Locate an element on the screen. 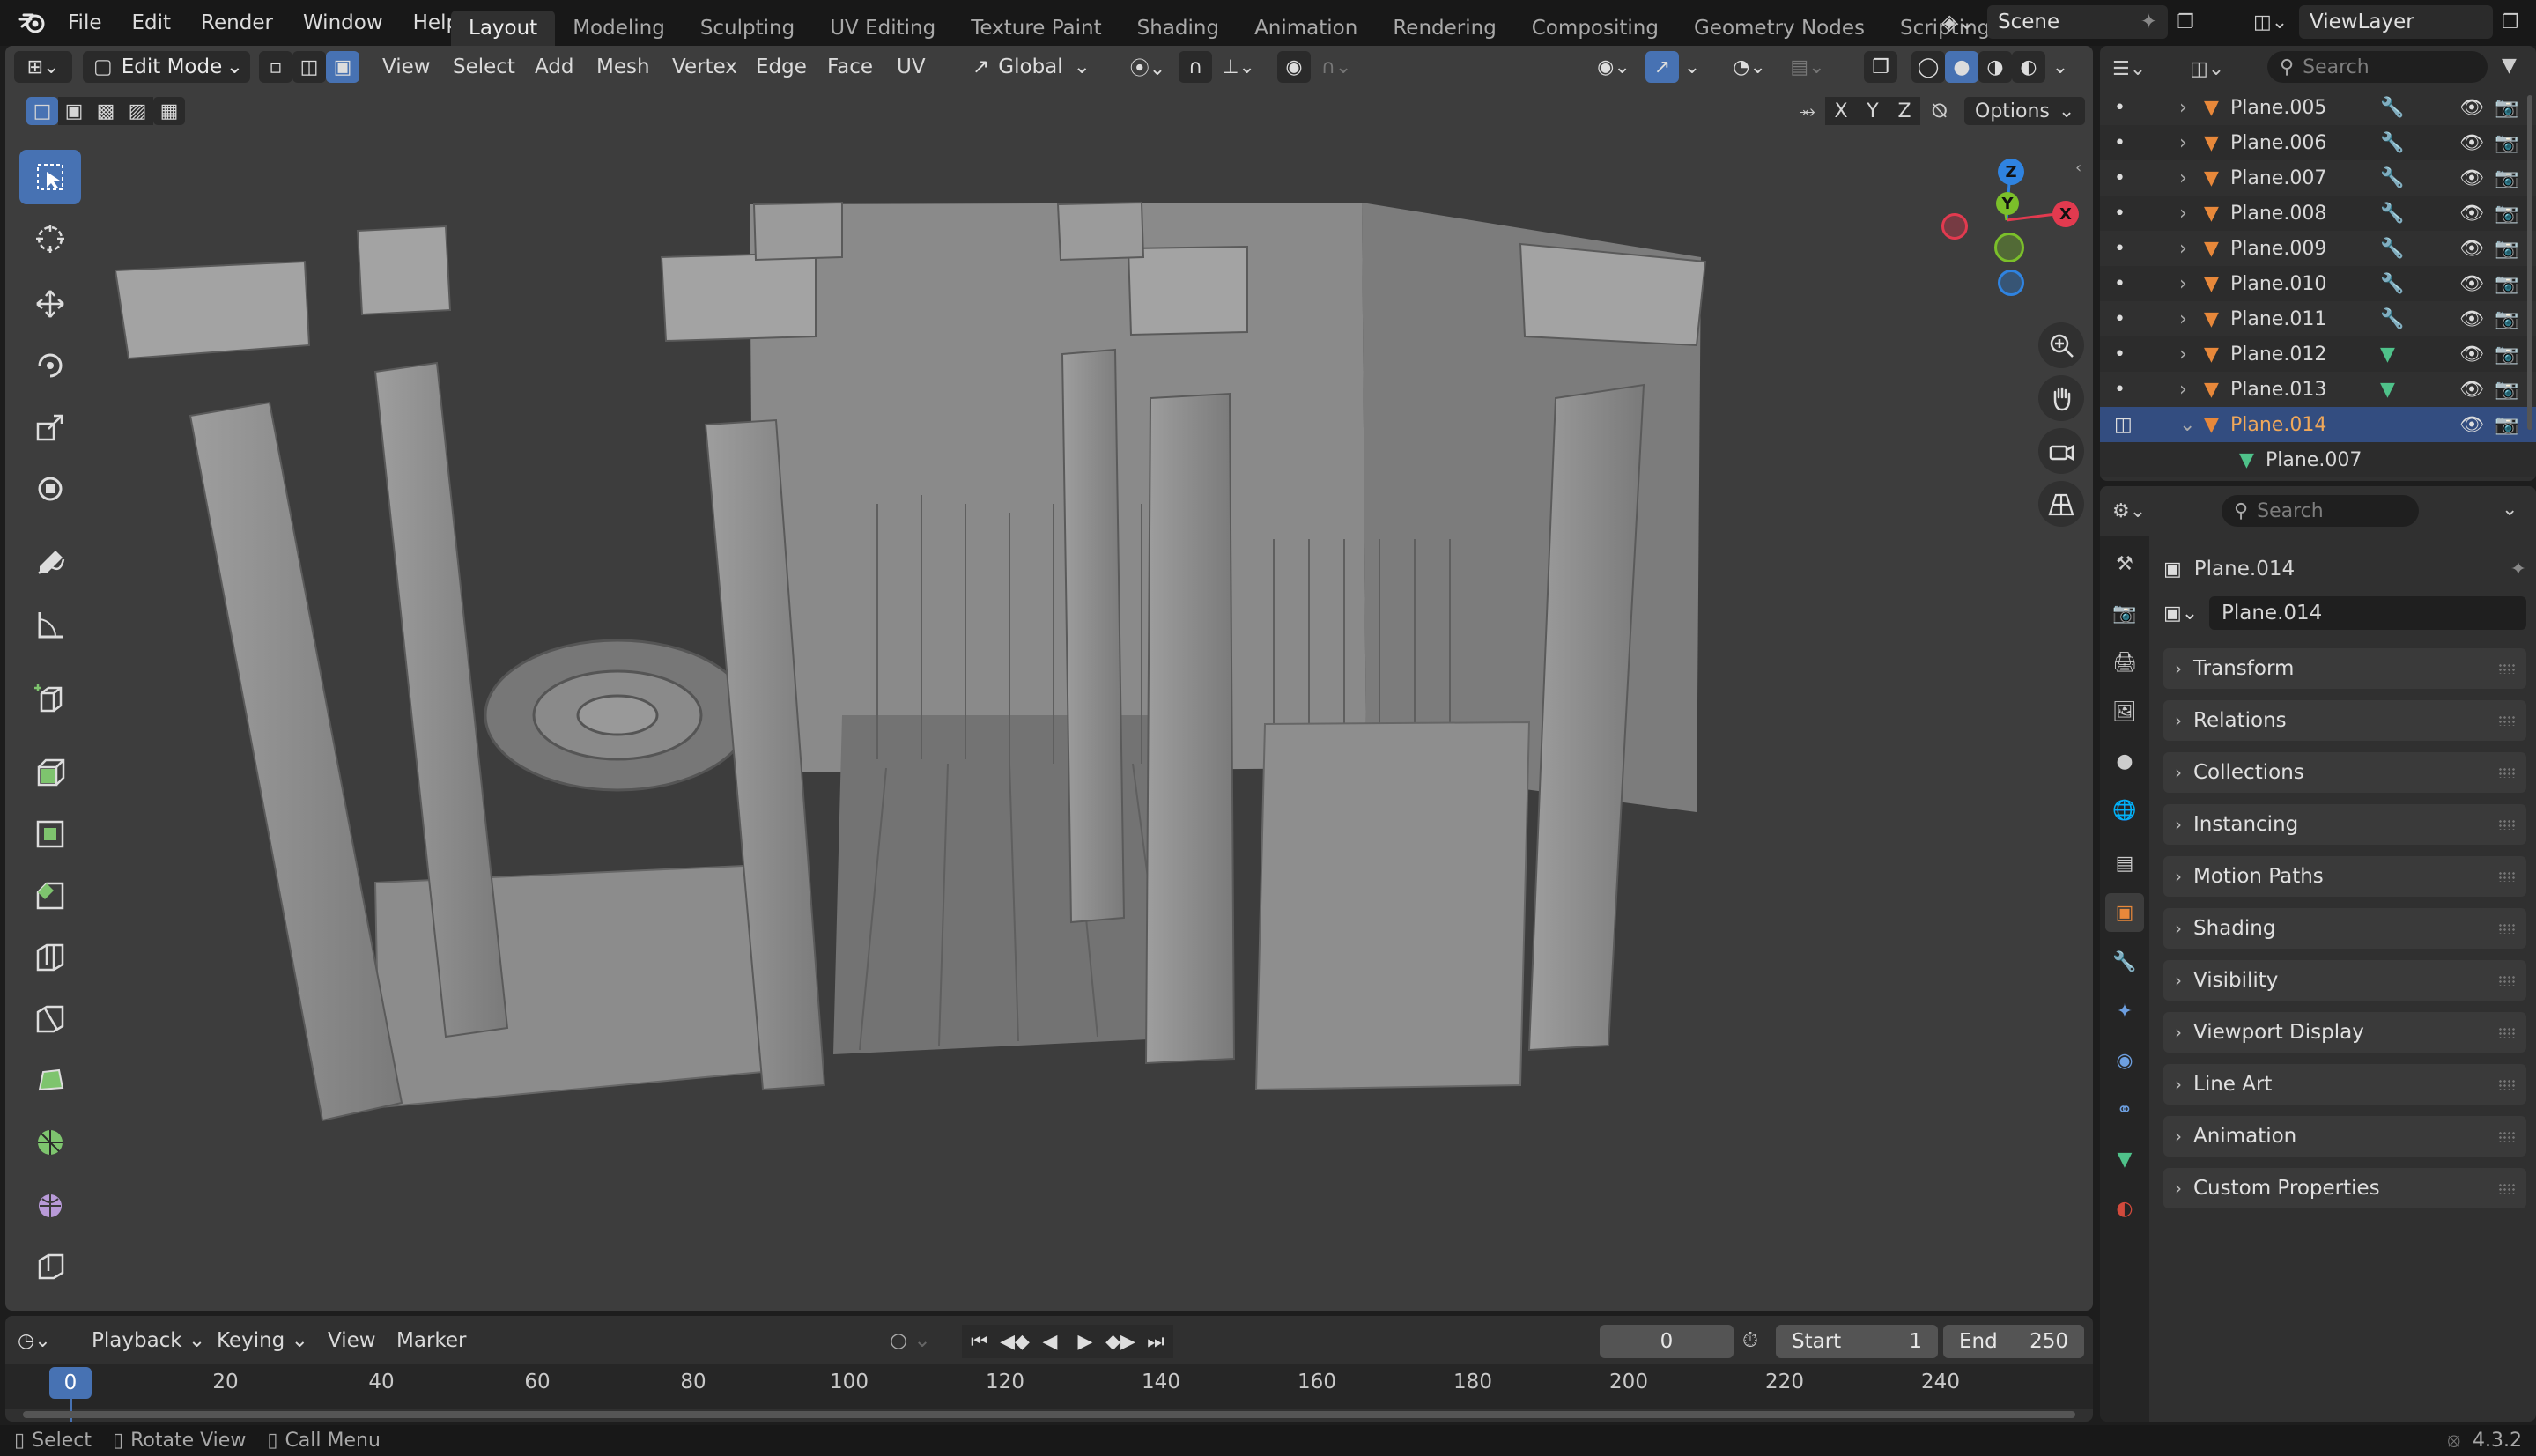 Image resolution: width=2536 pixels, height=1456 pixels. modifiers-tab-icon: 🔧 is located at coordinates (2124, 961).